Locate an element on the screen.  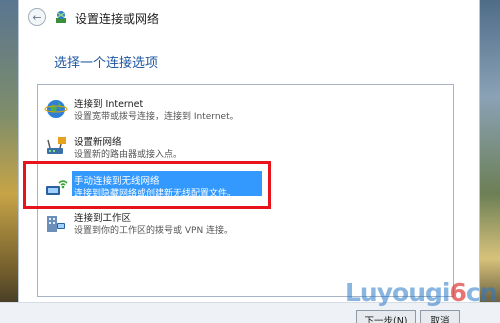
option-connect-workplace: 连接到工作区 设置到你的工作区的拨号或 VPN 连接。 is located at coordinates (169, 223).